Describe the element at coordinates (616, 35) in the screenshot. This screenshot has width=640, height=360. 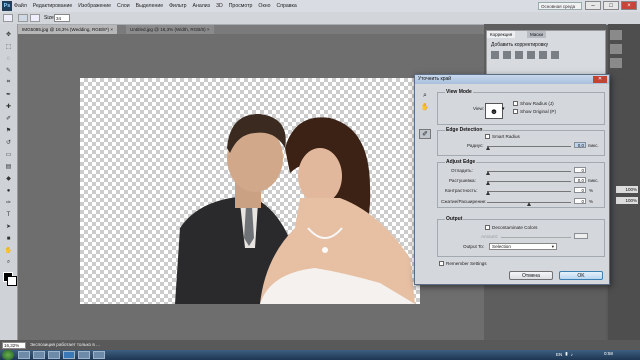
I see `panel-collapse-button` at that location.